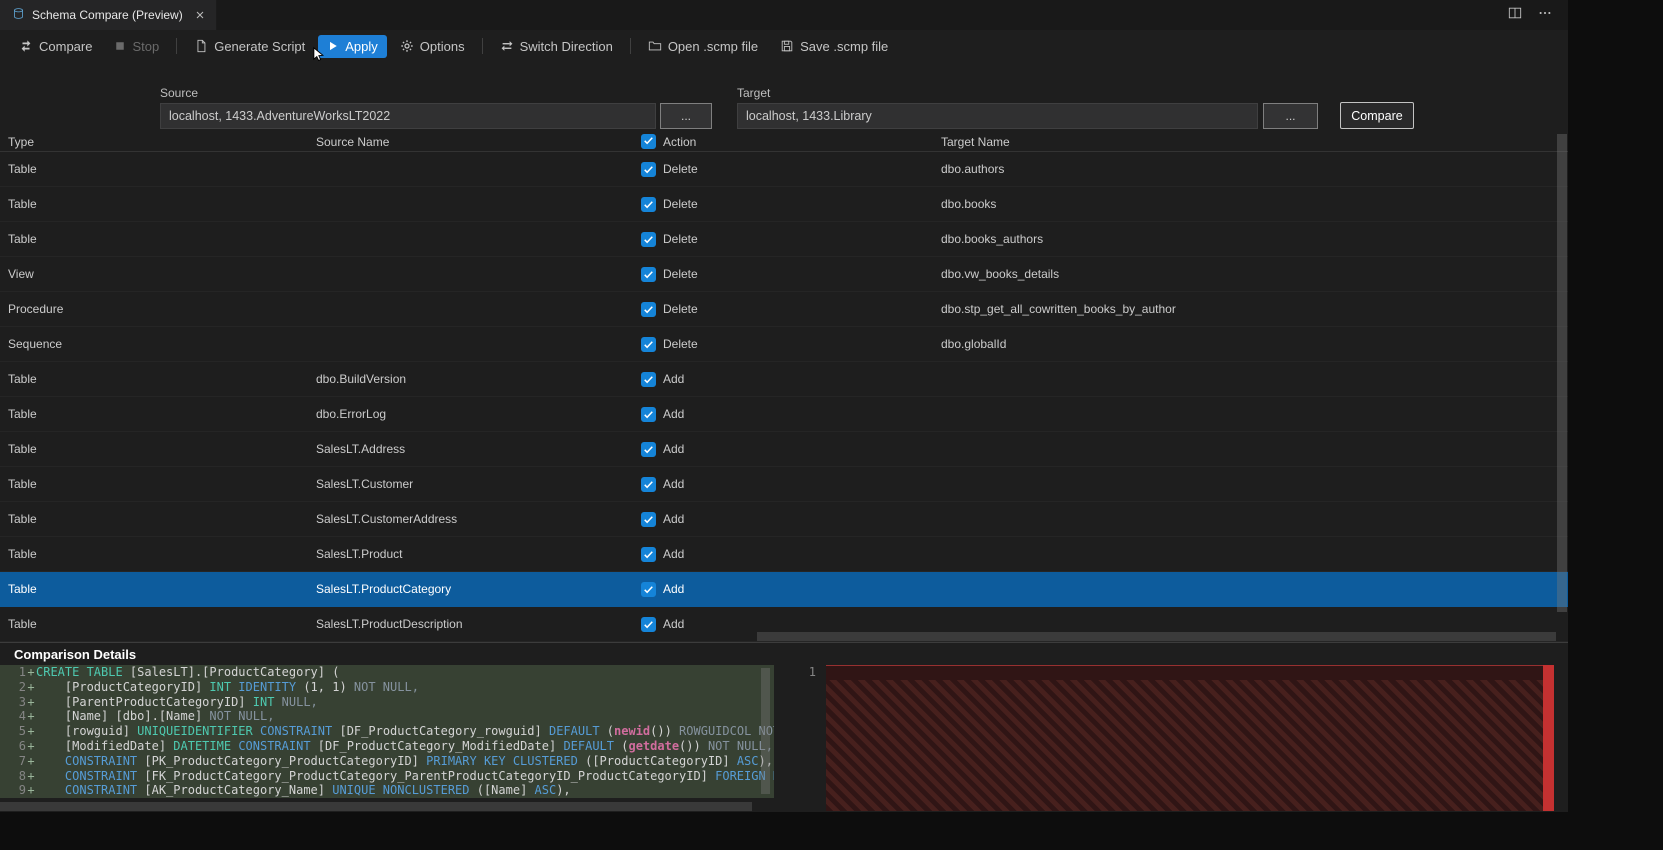  Describe the element at coordinates (784, 274) in the screenshot. I see `table-row: View Delete dbo.vw_books_details` at that location.